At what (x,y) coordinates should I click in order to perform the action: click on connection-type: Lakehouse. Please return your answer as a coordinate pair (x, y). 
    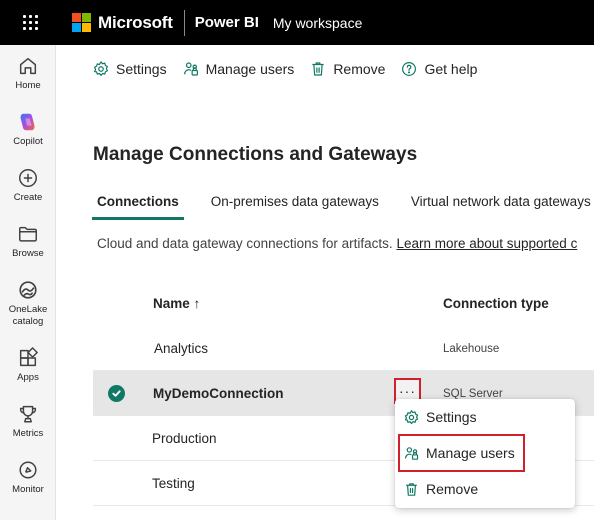
    Looking at the image, I should click on (471, 349).